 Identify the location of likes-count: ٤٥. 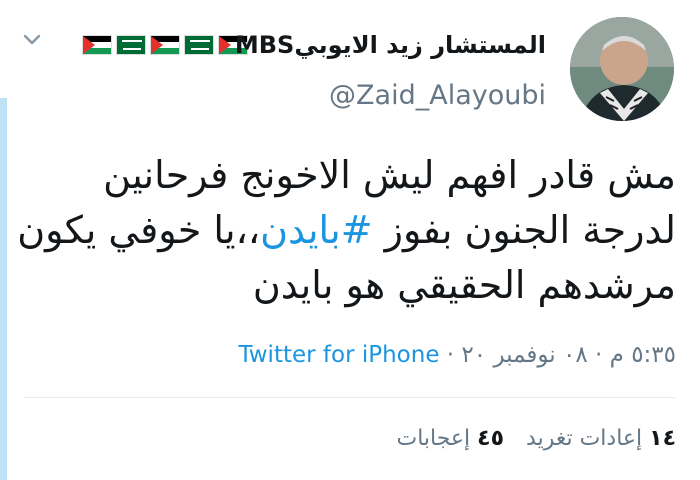
(491, 438).